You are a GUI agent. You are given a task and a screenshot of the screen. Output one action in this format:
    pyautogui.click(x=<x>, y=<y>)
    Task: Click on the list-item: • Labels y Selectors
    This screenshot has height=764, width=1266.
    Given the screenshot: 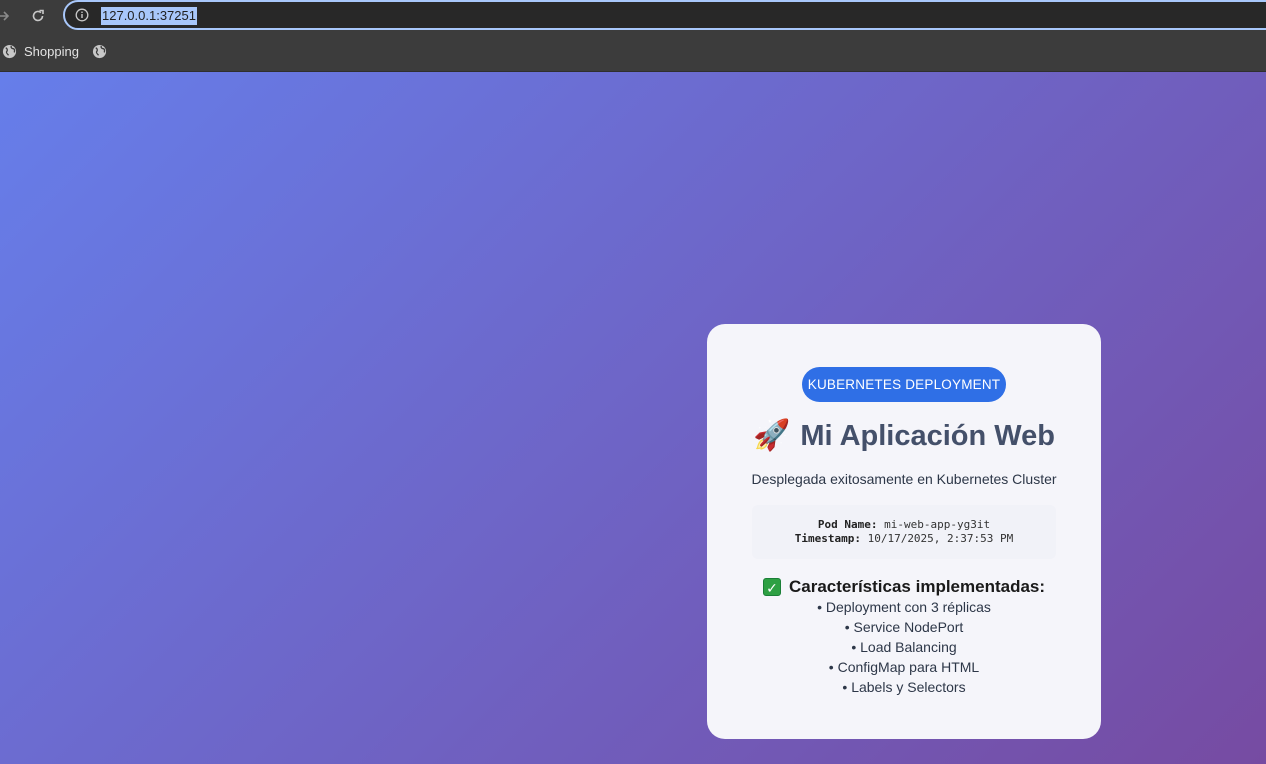 What is the action you would take?
    pyautogui.click(x=904, y=687)
    